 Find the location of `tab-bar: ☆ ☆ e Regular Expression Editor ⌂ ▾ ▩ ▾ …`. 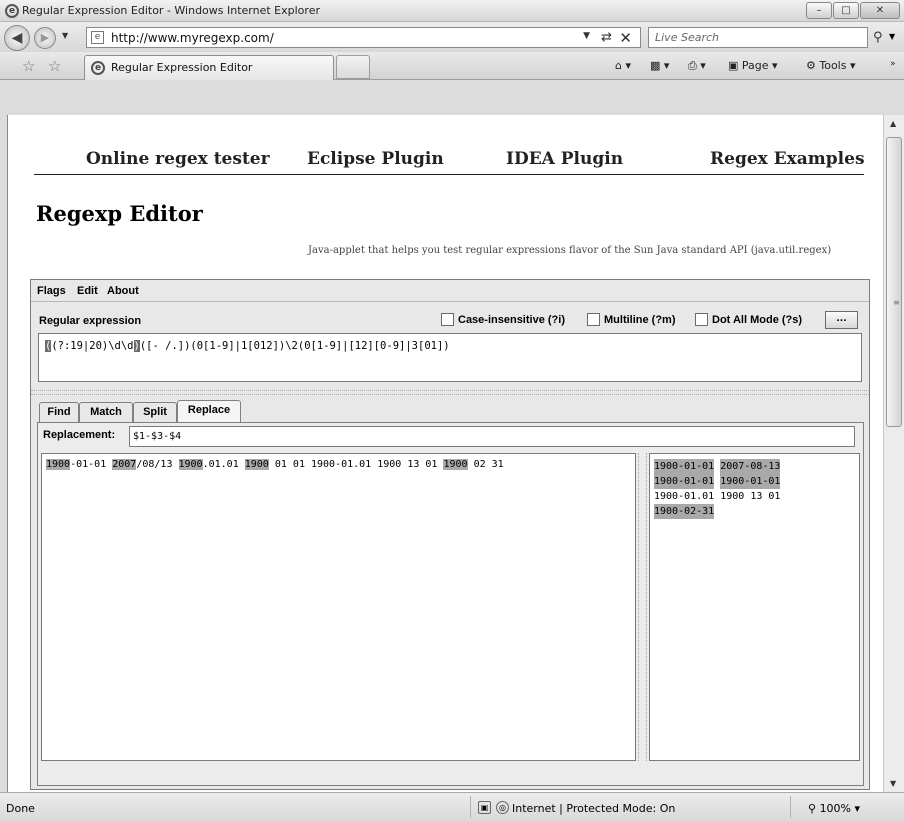

tab-bar: ☆ ☆ e Regular Expression Editor ⌂ ▾ ▩ ▾ … is located at coordinates (452, 66).